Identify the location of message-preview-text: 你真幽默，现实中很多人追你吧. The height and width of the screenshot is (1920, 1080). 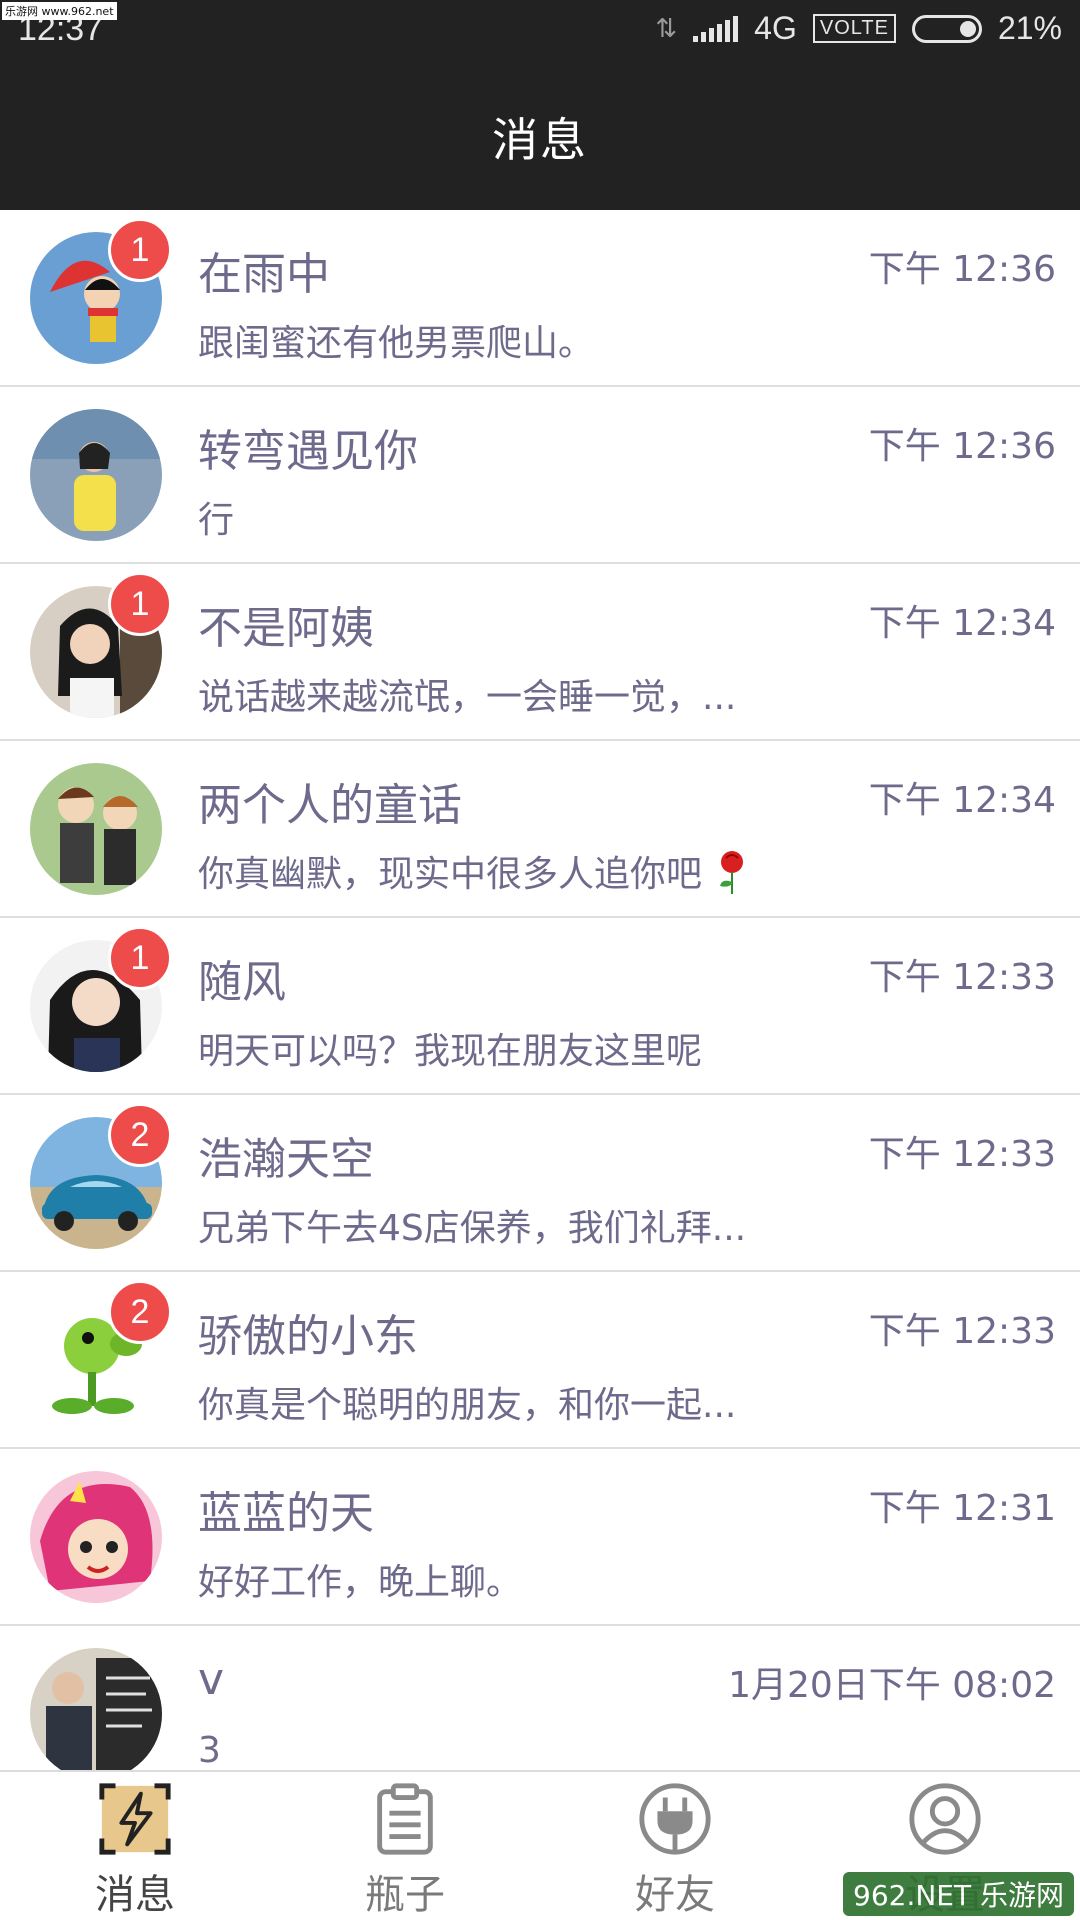
(450, 874).